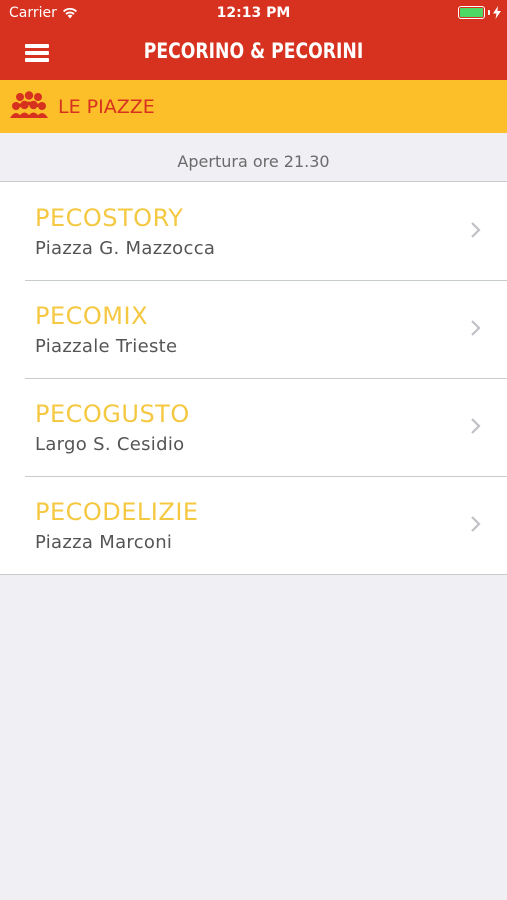 This screenshot has height=900, width=507. What do you see at coordinates (110, 444) in the screenshot?
I see `item-subtitle: Largo S. Cesidio` at bounding box center [110, 444].